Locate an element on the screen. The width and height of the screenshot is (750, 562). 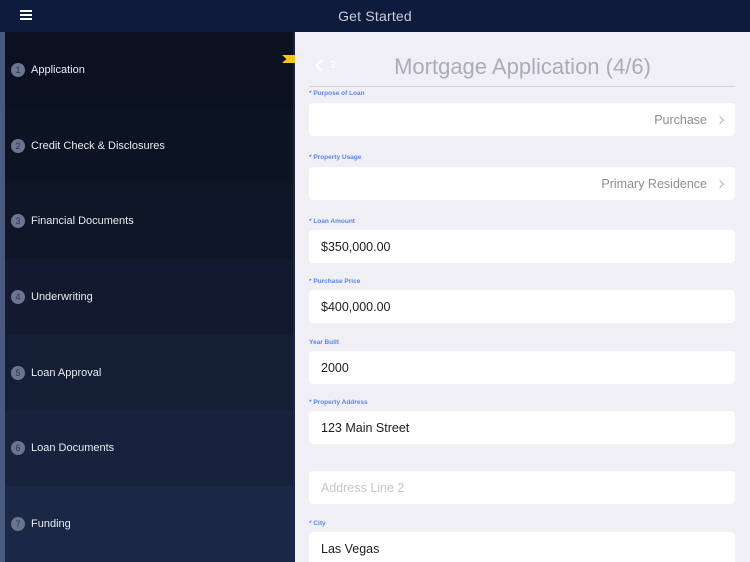
sidebar-step-credit-check: 2 Credit Check & Disclosures is located at coordinates (150, 146).